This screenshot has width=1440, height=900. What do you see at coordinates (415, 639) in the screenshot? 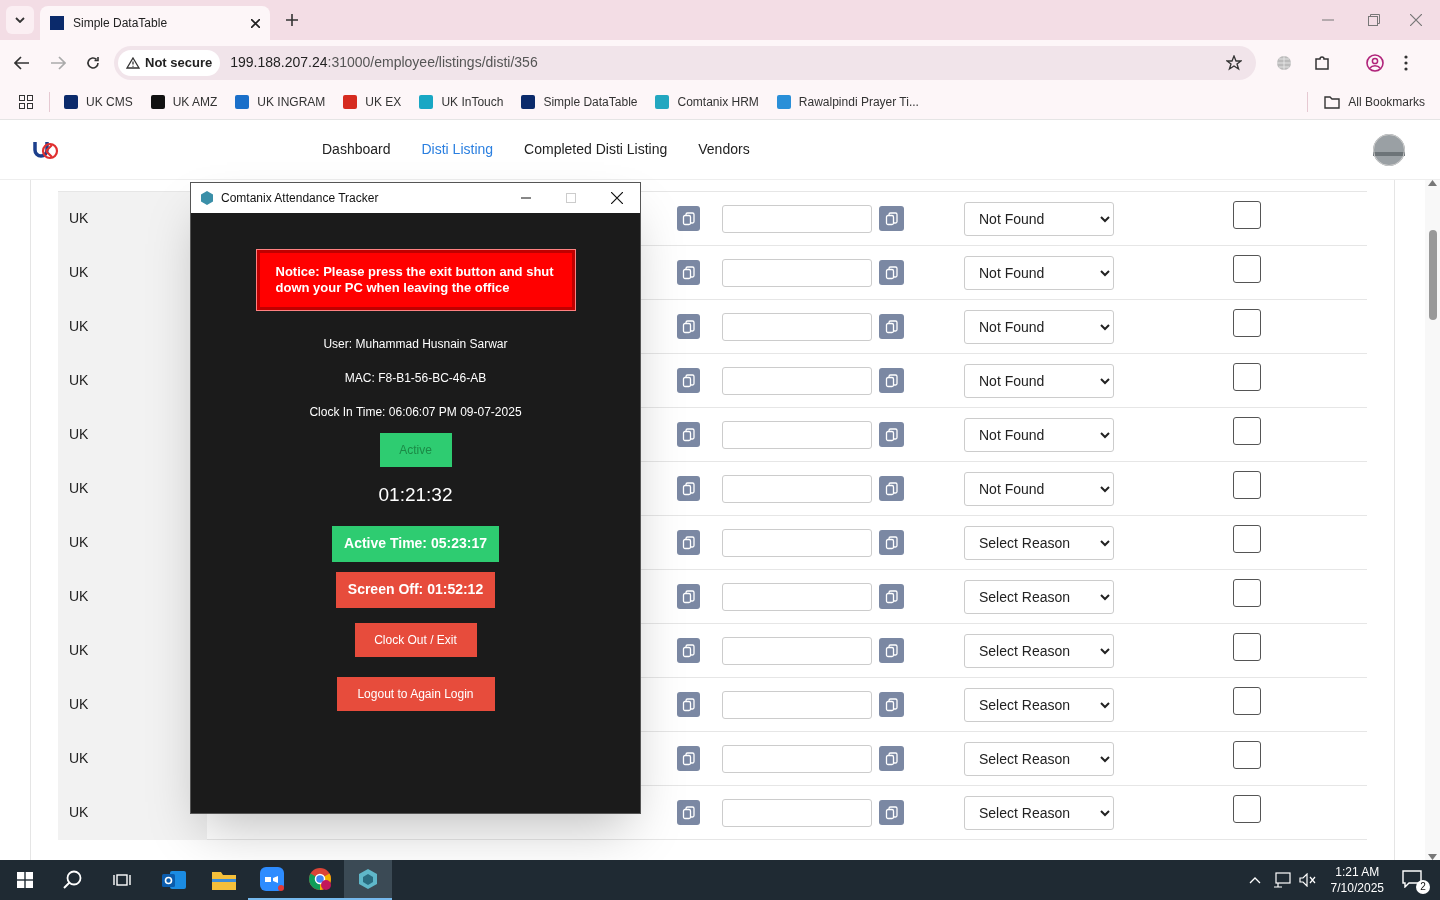
I see `action-button: Clock Out / Exit` at bounding box center [415, 639].